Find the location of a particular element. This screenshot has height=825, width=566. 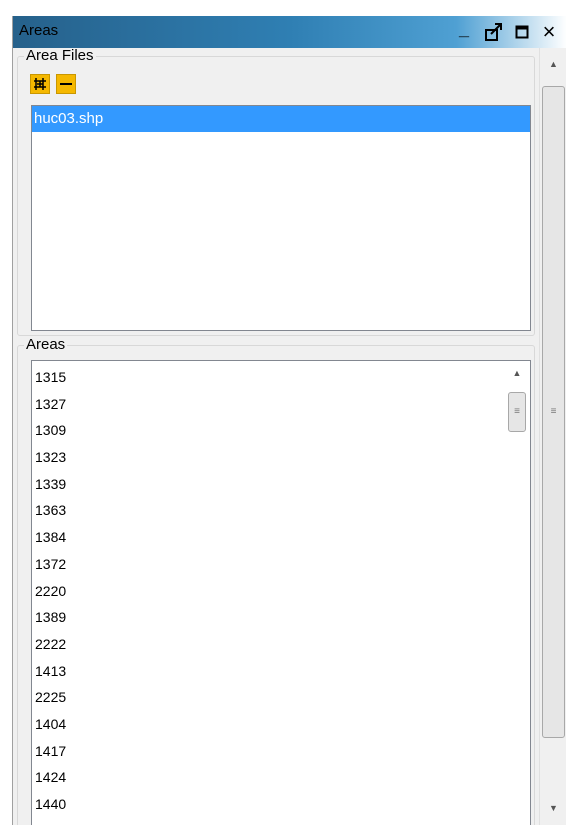

area-list-item: 1440 is located at coordinates (267, 804).